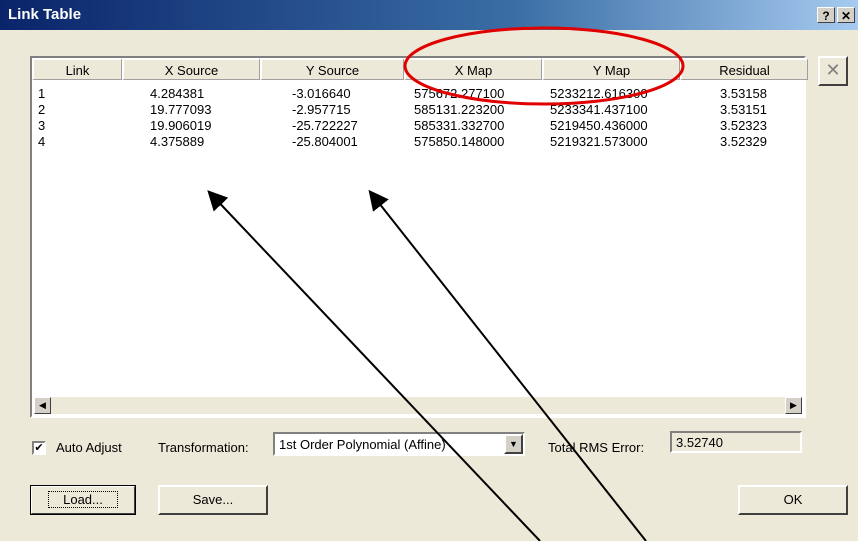 The height and width of the screenshot is (541, 858). What do you see at coordinates (544, 66) in the screenshot?
I see `highlight-ellipse` at bounding box center [544, 66].